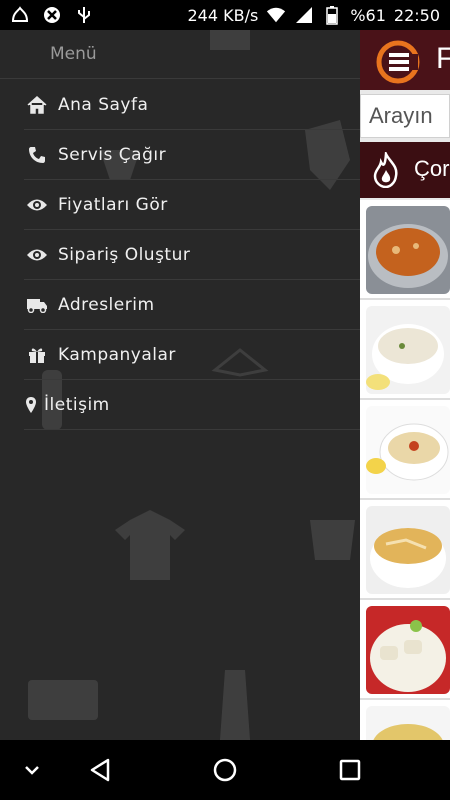 This screenshot has height=800, width=450. I want to click on back-icon, so click(100, 770).